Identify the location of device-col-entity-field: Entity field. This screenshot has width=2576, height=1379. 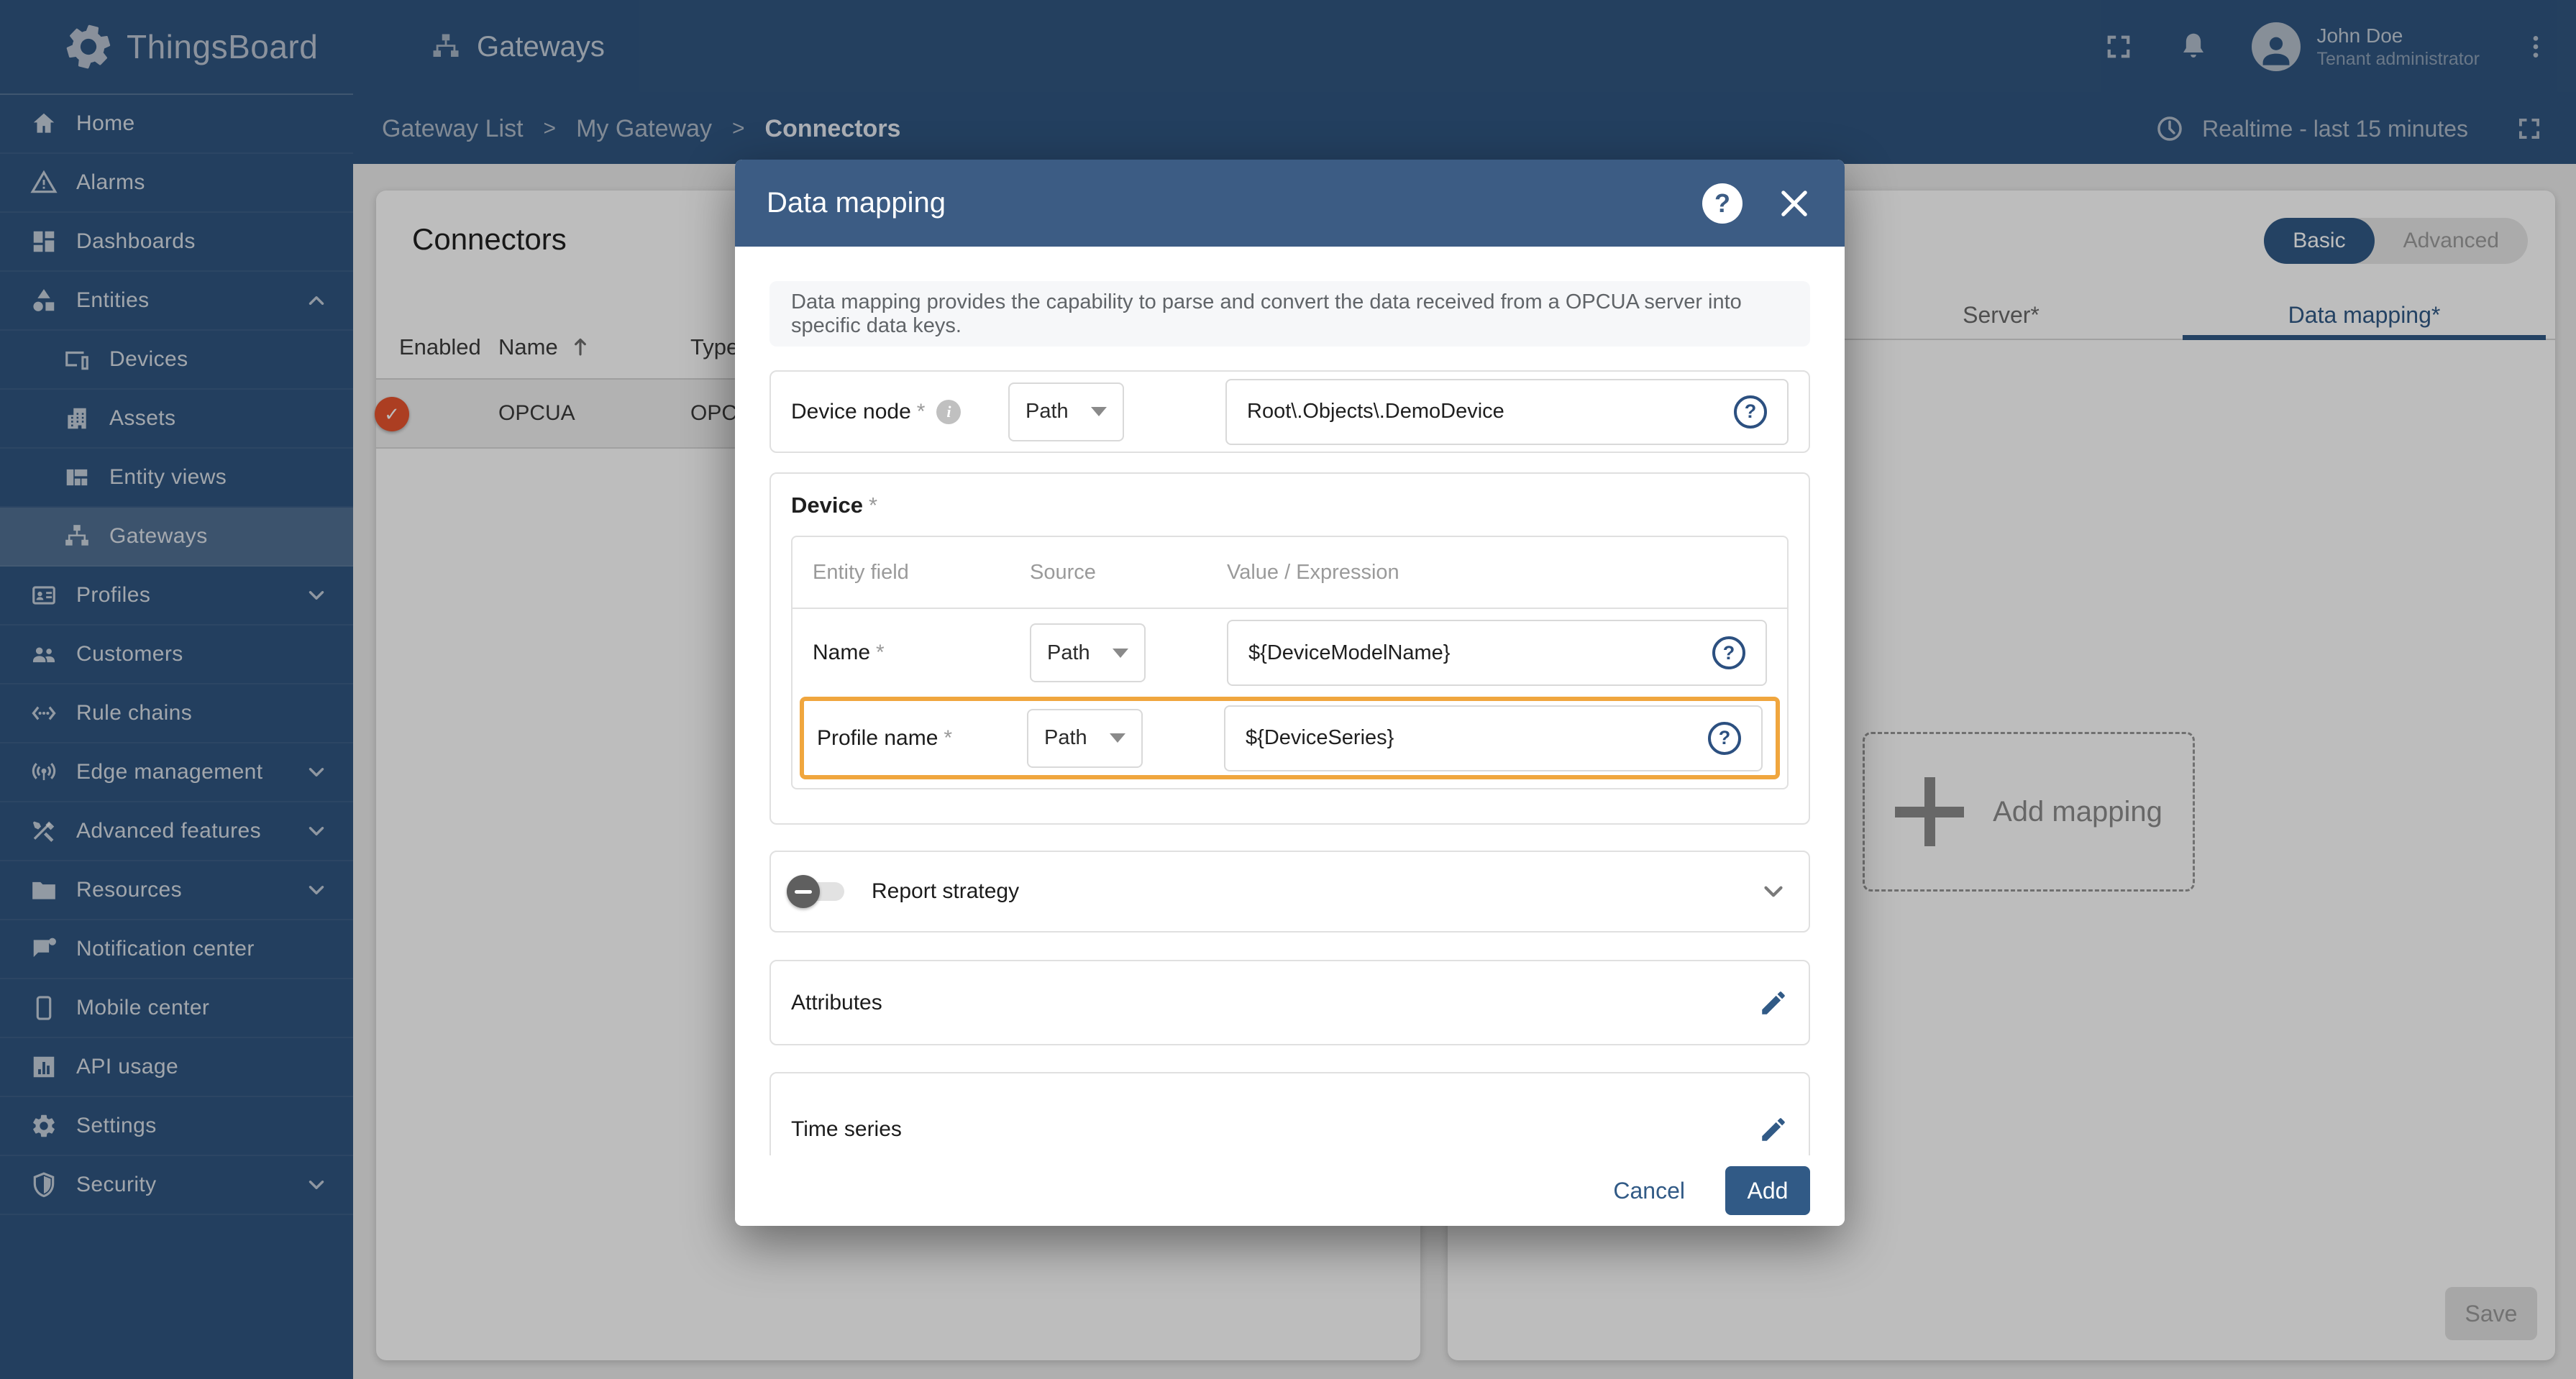
(861, 572).